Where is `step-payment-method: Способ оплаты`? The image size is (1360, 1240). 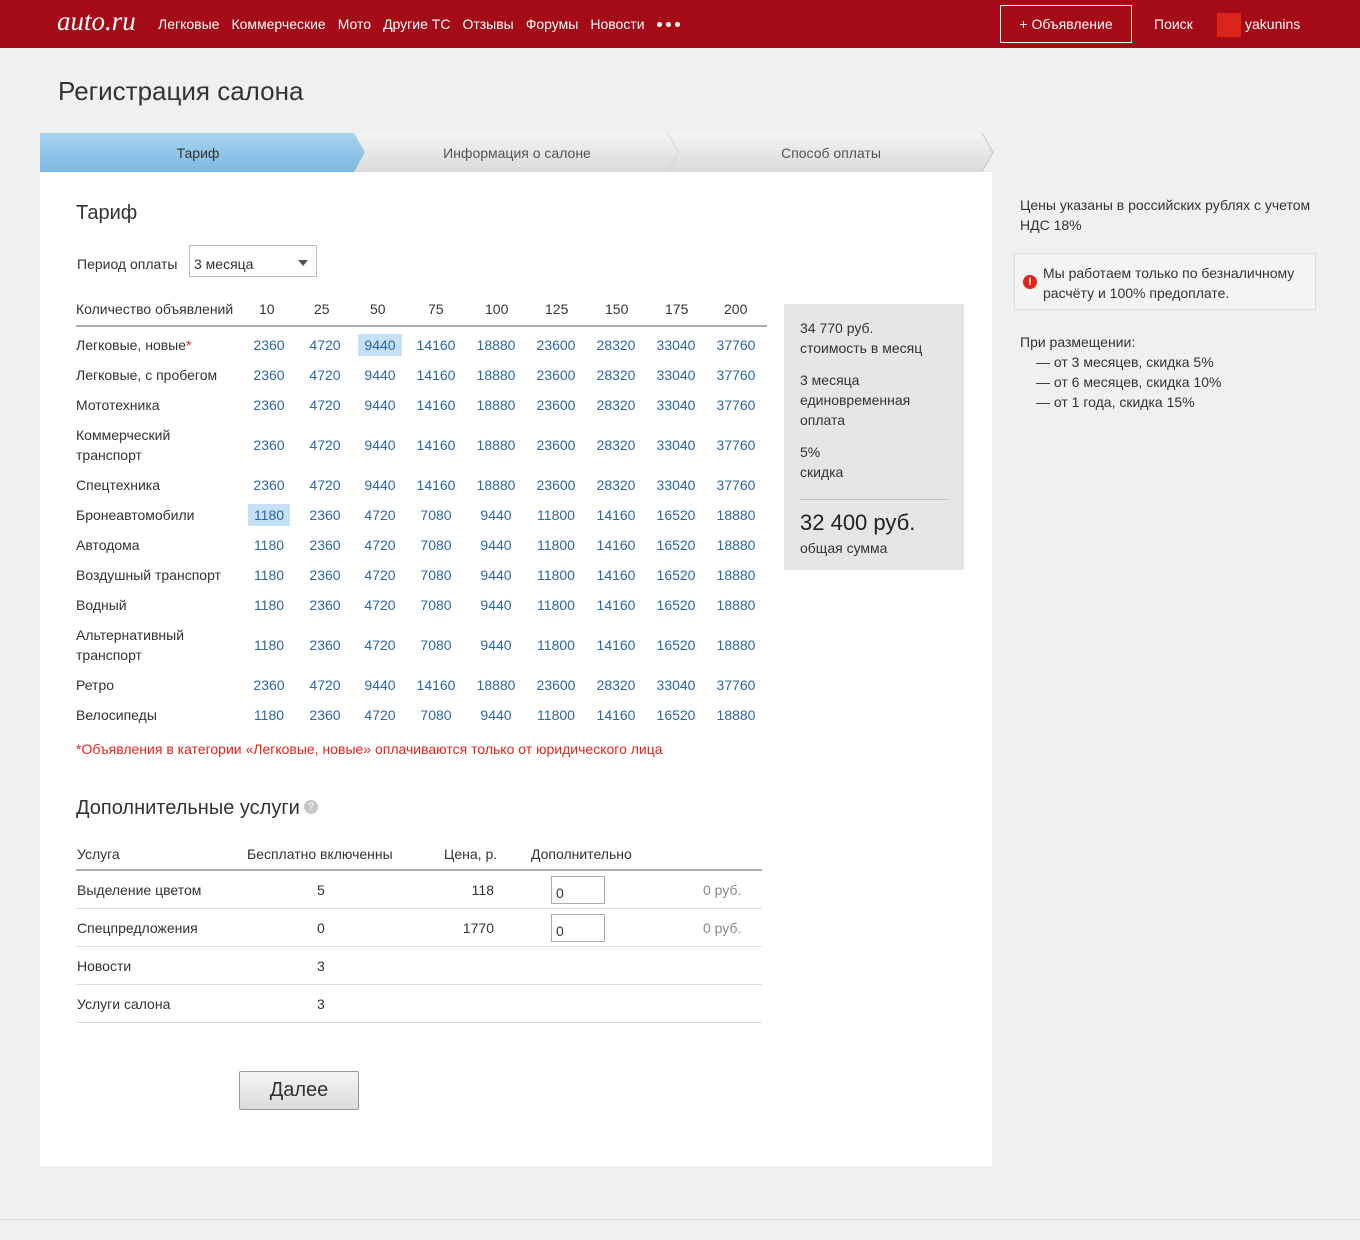 step-payment-method: Способ оплаты is located at coordinates (831, 152).